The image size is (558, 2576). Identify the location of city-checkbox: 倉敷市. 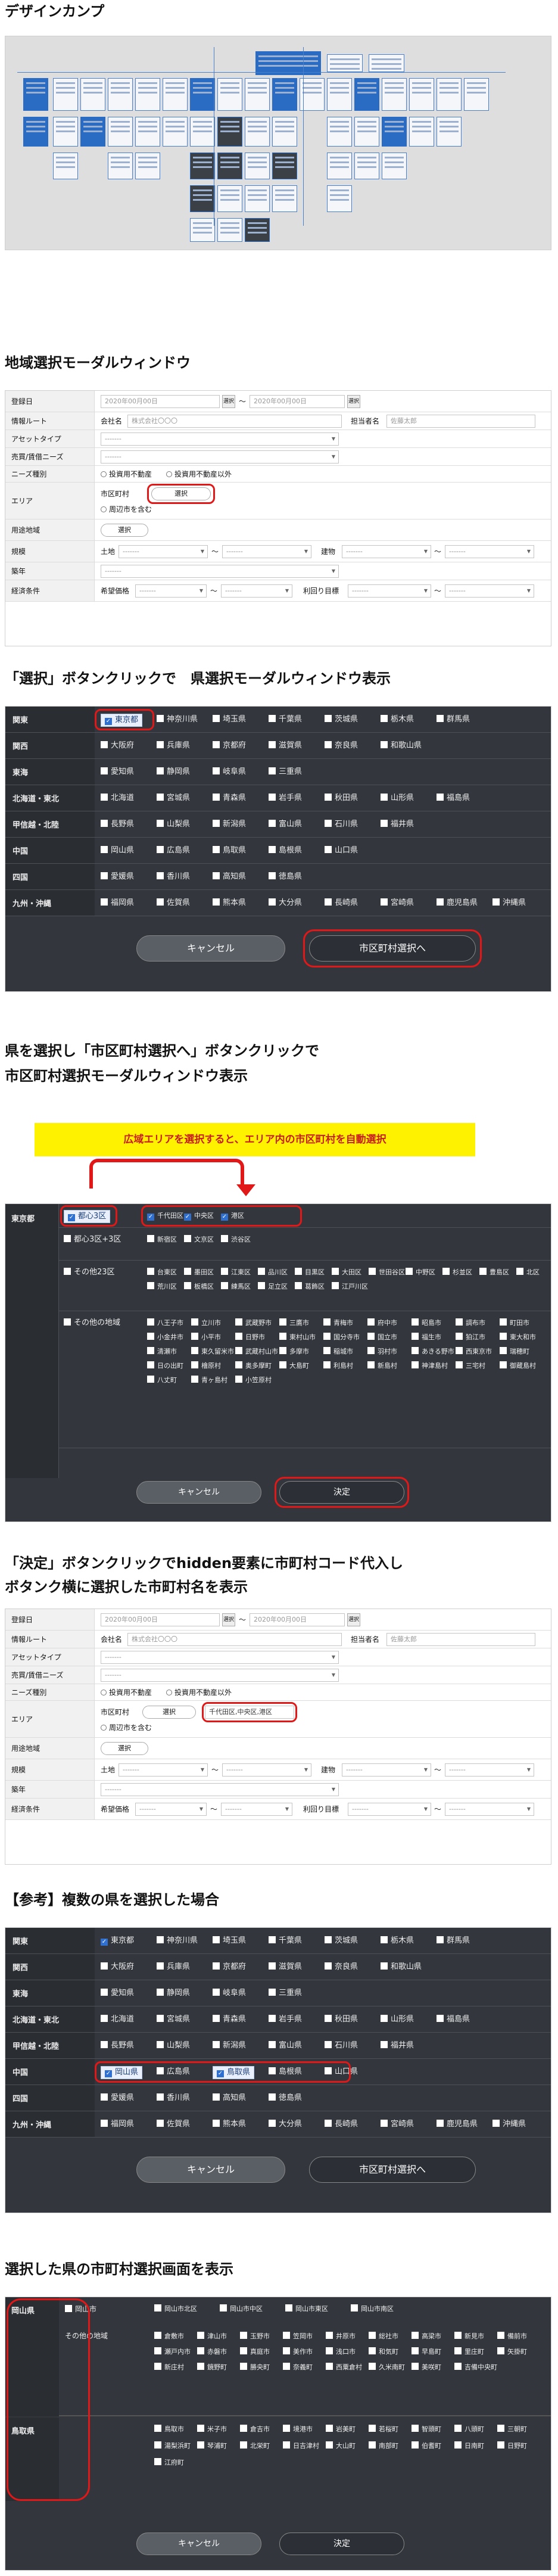
(169, 2336).